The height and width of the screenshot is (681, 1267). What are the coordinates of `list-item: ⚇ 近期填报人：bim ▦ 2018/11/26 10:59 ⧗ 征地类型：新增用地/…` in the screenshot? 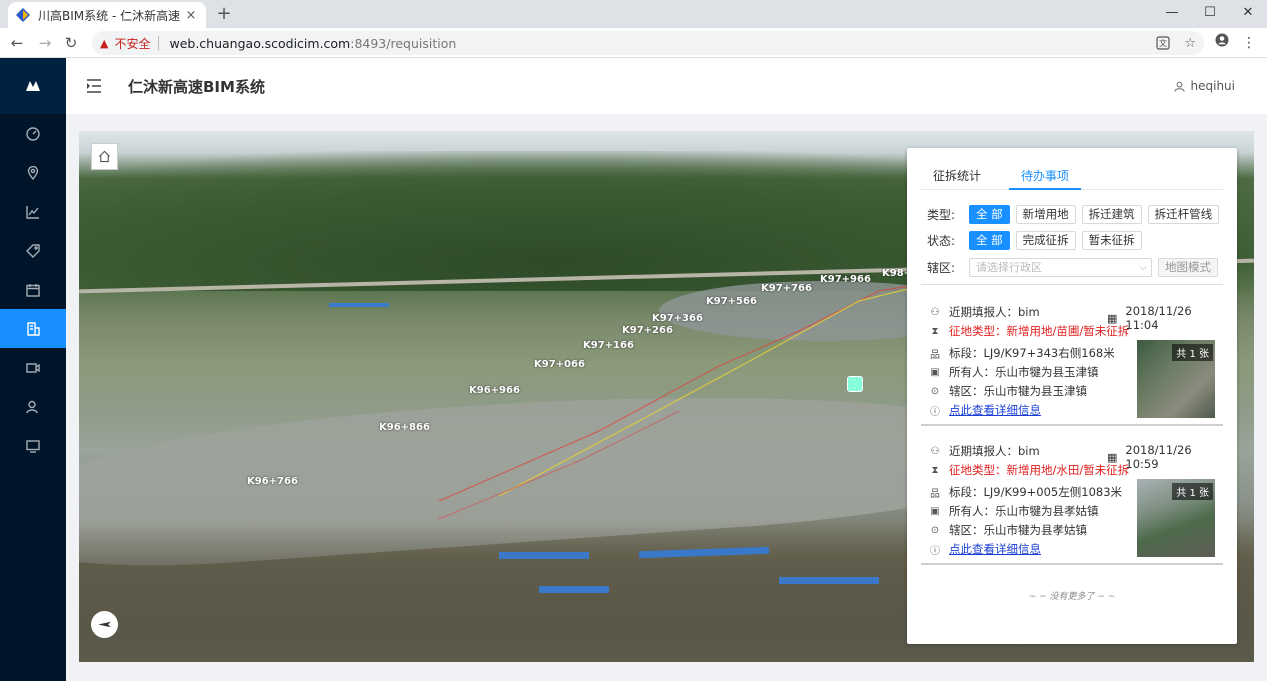 It's located at (1075, 502).